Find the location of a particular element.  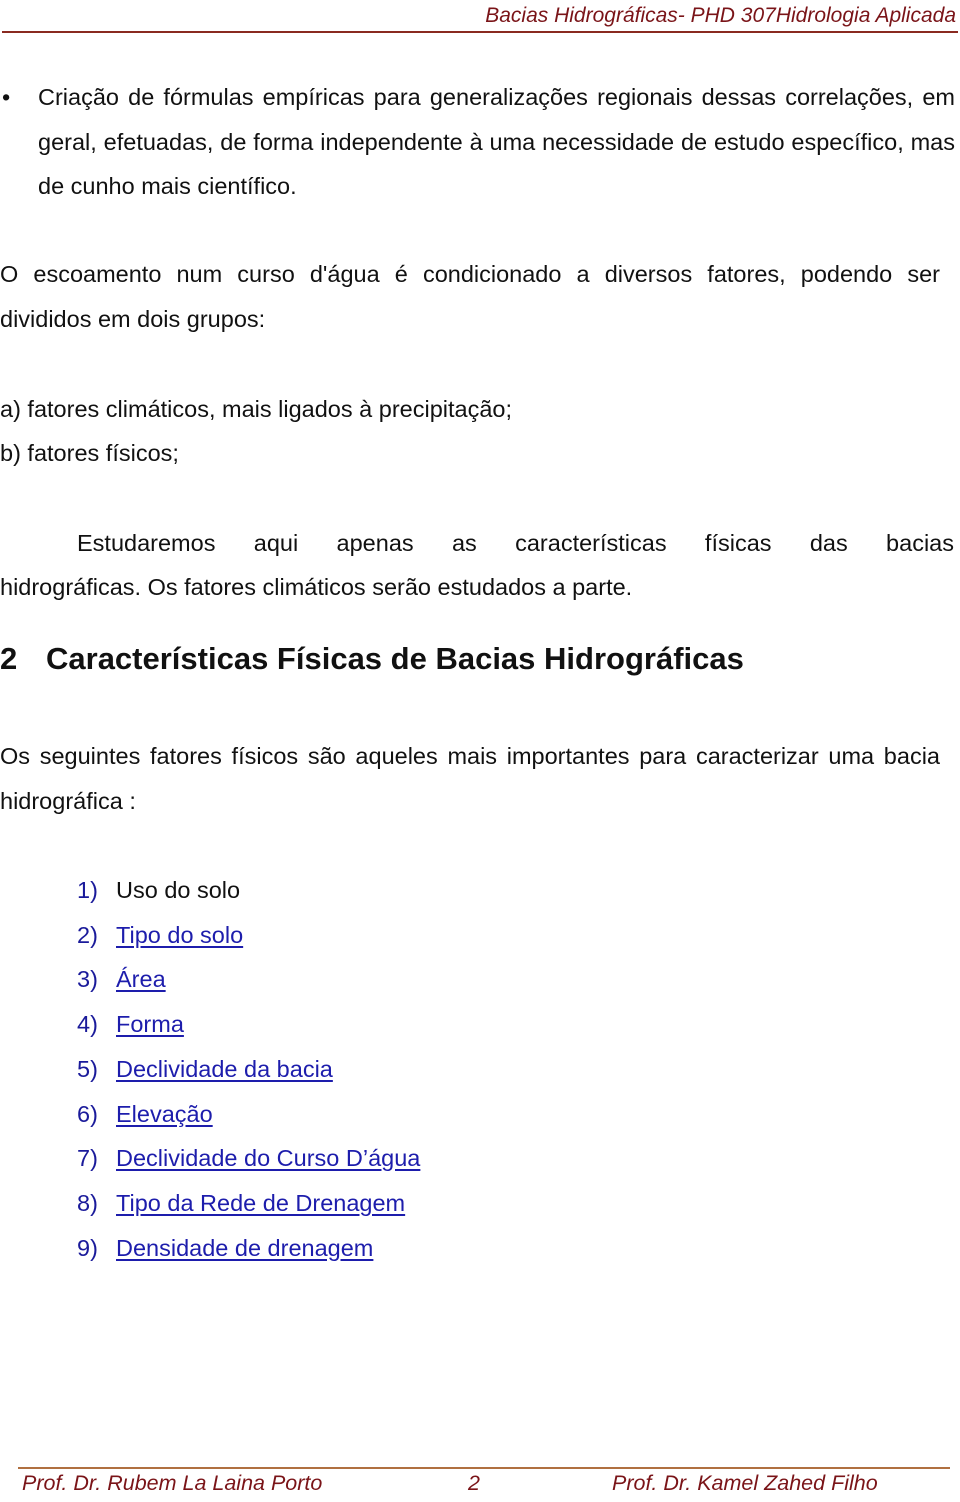

list-number: 9) is located at coordinates (87, 1247).